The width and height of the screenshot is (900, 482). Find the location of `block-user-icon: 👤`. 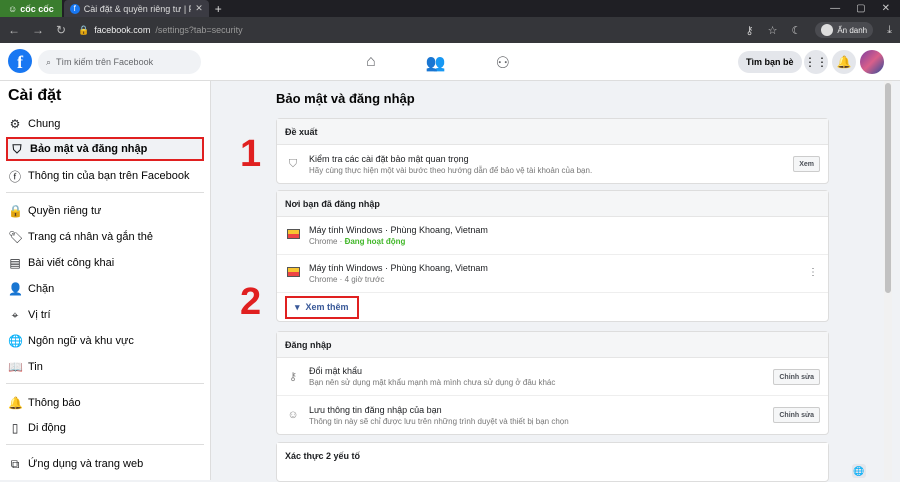

block-user-icon: 👤 is located at coordinates (15, 289).